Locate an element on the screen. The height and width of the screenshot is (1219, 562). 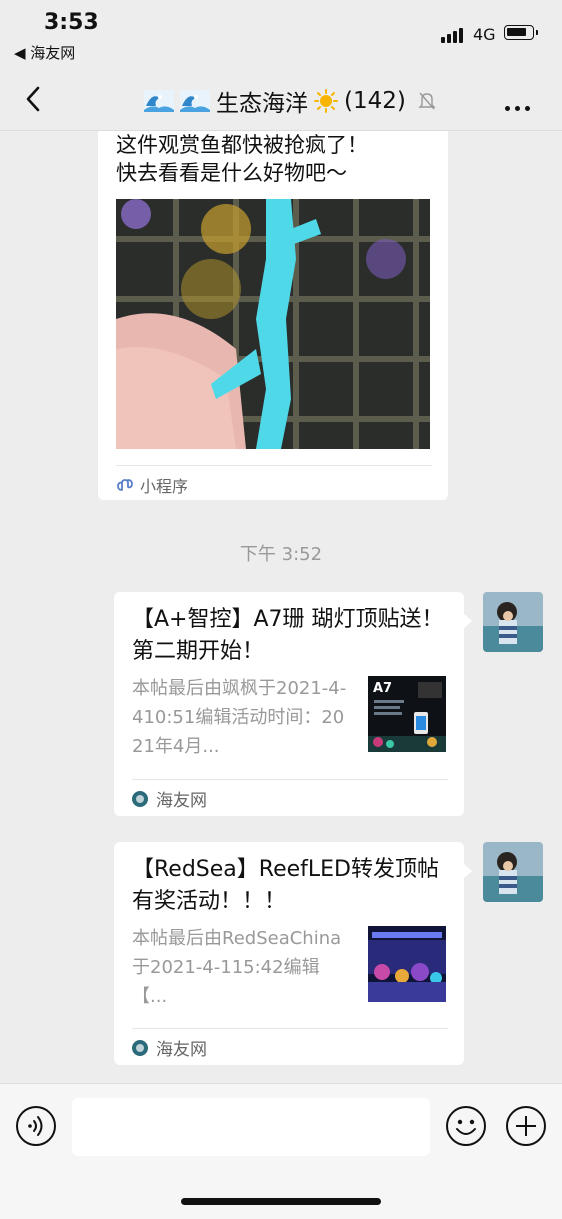
message-input is located at coordinates (251, 1127).